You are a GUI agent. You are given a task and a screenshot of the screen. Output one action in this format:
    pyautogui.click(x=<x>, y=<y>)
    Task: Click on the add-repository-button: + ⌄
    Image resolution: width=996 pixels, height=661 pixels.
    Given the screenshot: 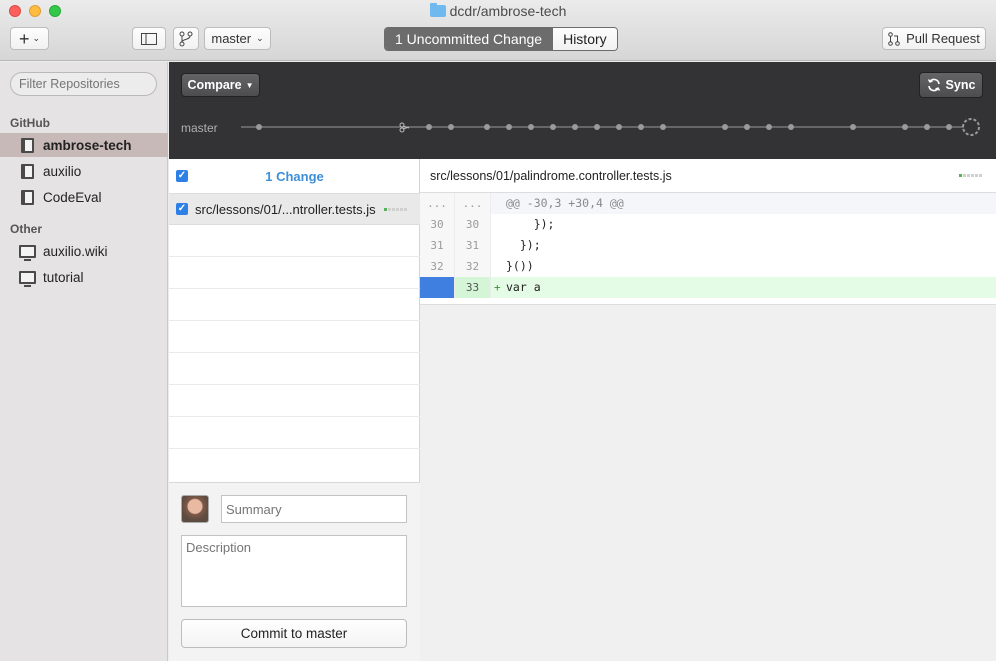 What is the action you would take?
    pyautogui.click(x=29, y=38)
    